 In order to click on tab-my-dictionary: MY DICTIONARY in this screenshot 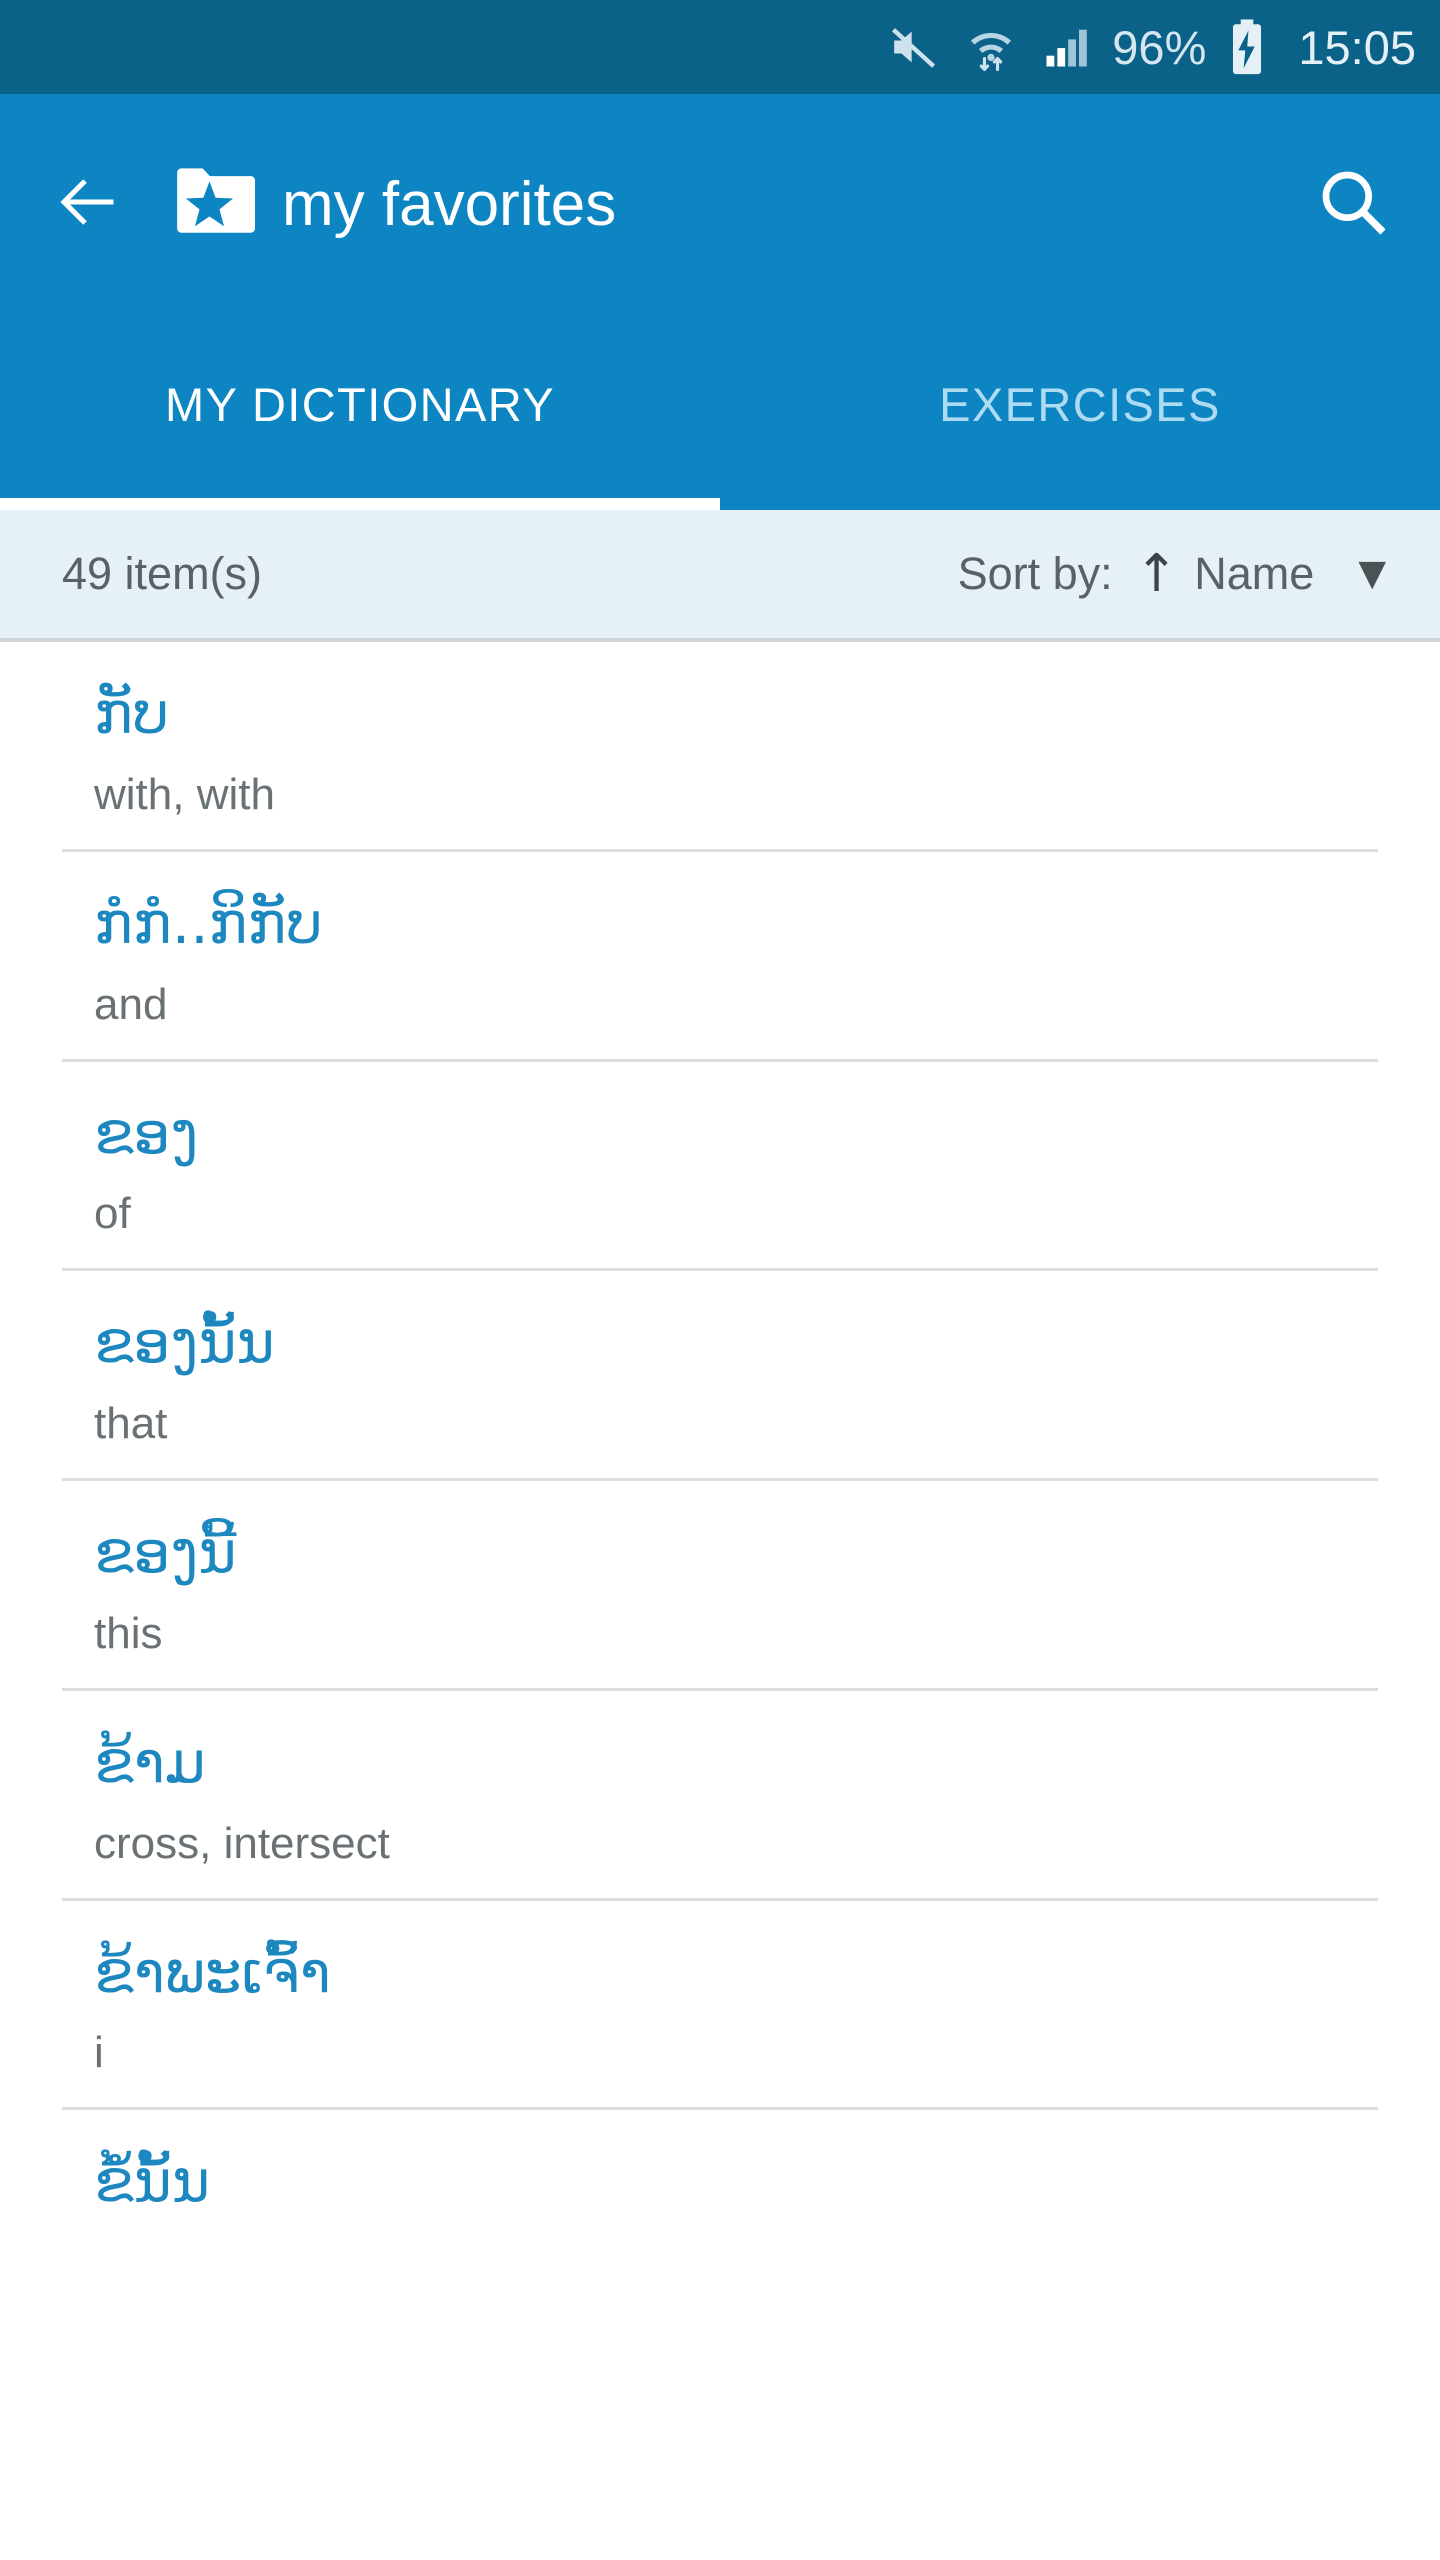, I will do `click(360, 412)`.